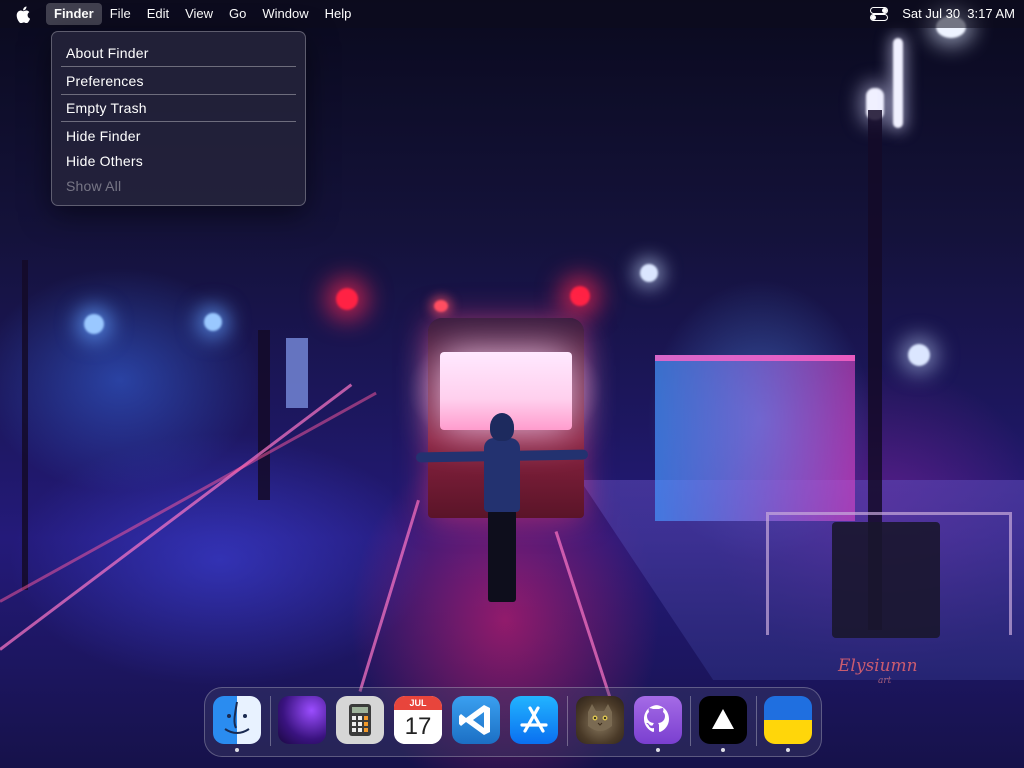  What do you see at coordinates (120, 14) in the screenshot?
I see `menu-file: File` at bounding box center [120, 14].